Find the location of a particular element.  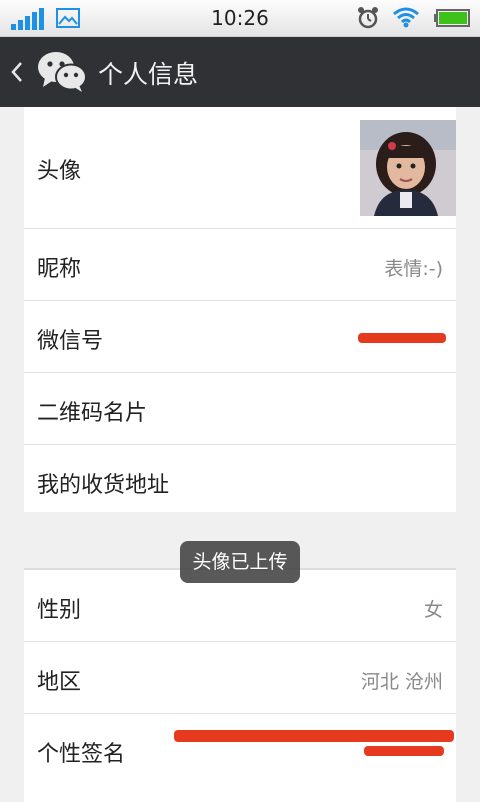

qrcode-label: 二维码名片 is located at coordinates (92, 413).